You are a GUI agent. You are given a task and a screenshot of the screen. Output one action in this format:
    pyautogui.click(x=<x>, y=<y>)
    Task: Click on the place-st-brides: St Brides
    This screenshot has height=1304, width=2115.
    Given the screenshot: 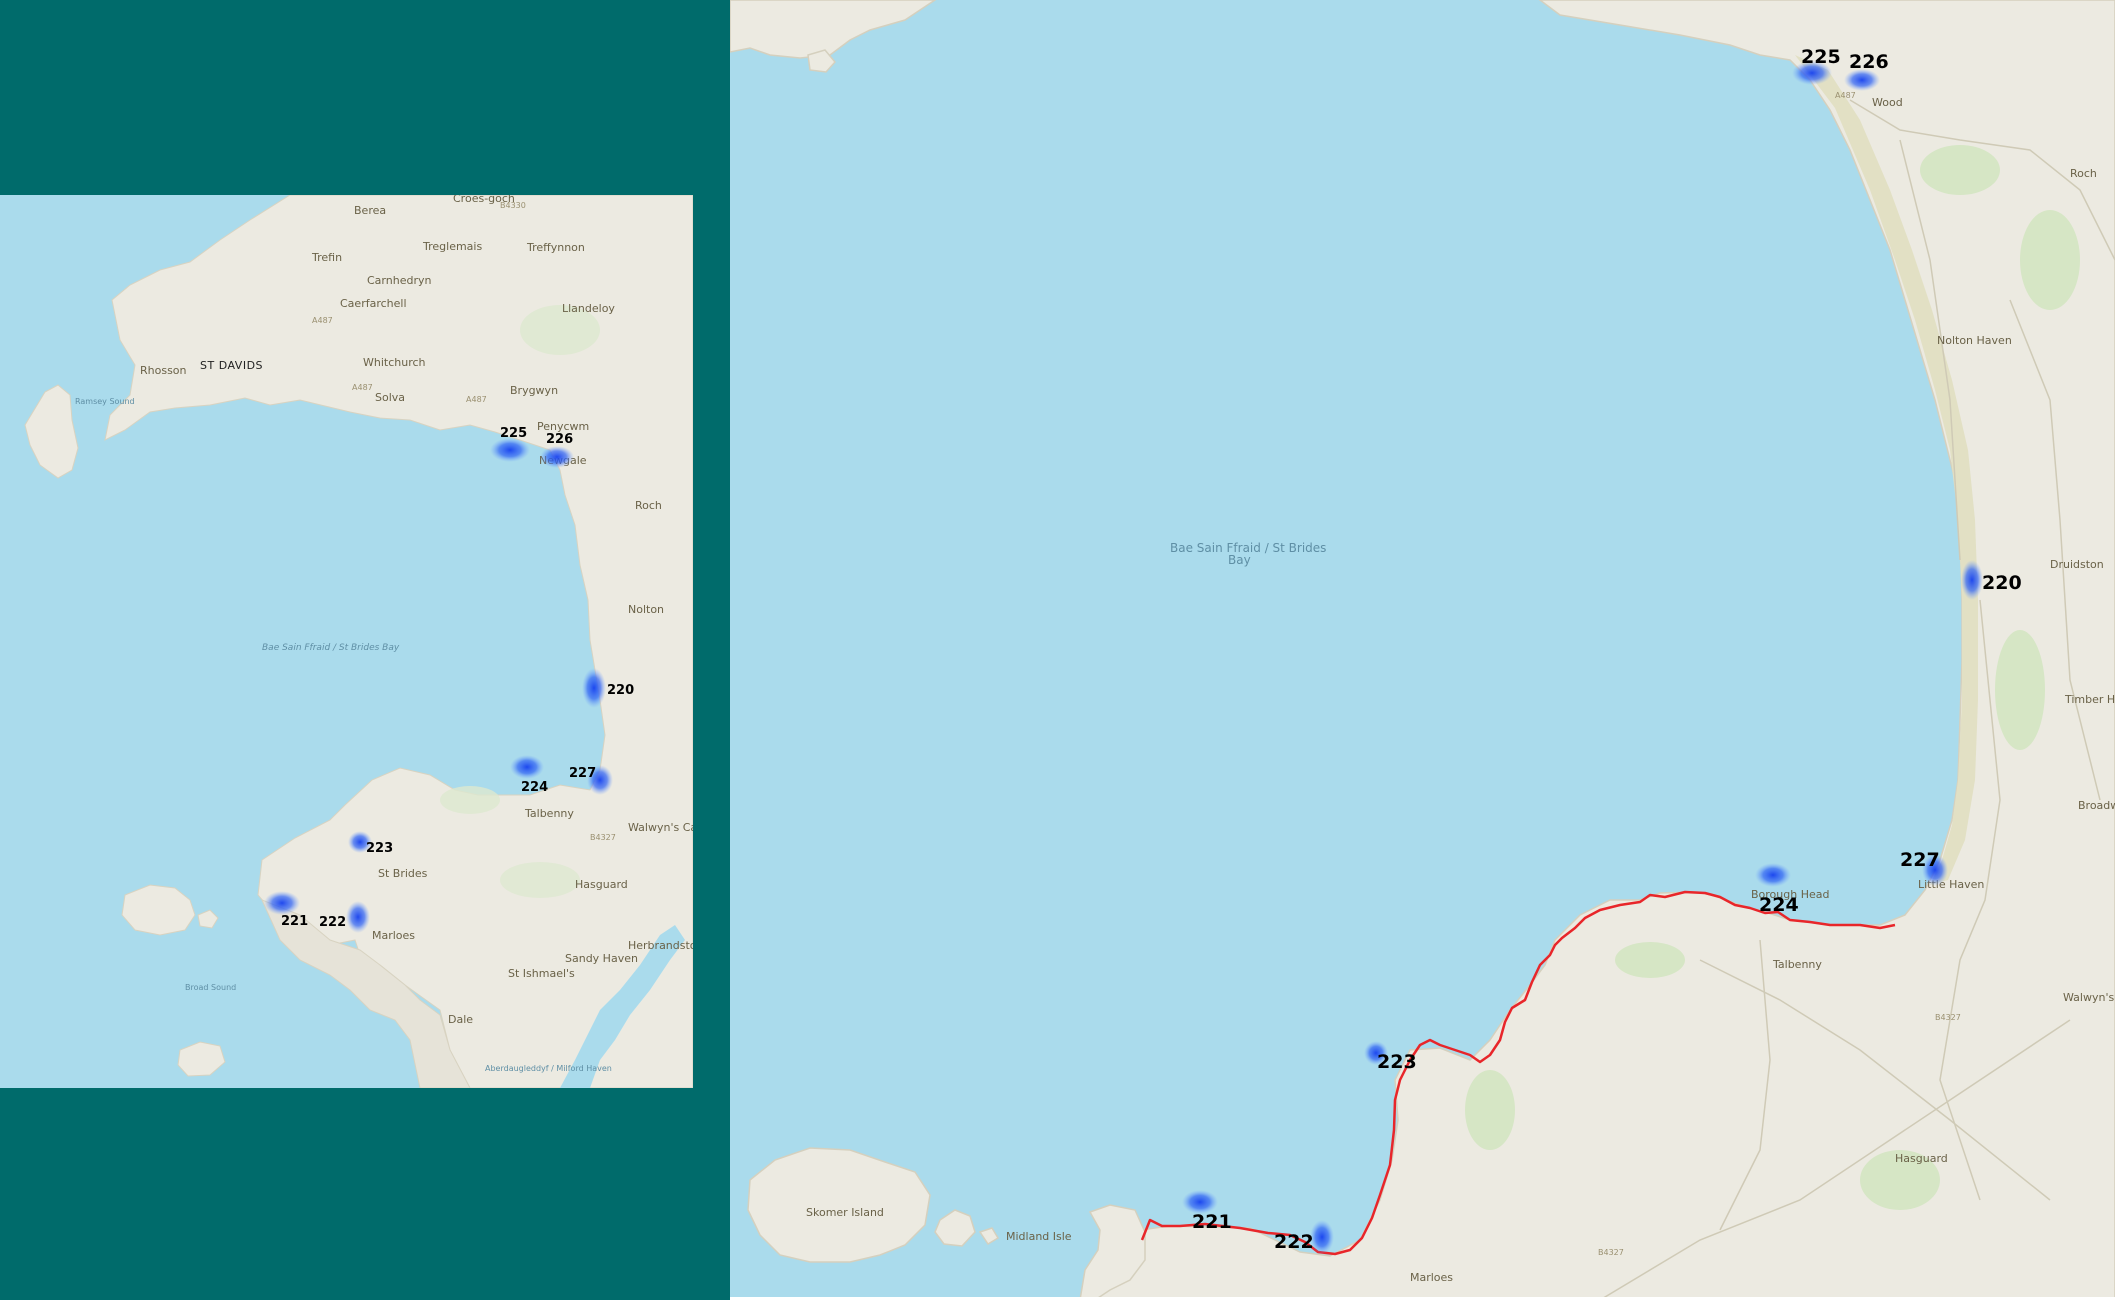 What is the action you would take?
    pyautogui.click(x=403, y=873)
    